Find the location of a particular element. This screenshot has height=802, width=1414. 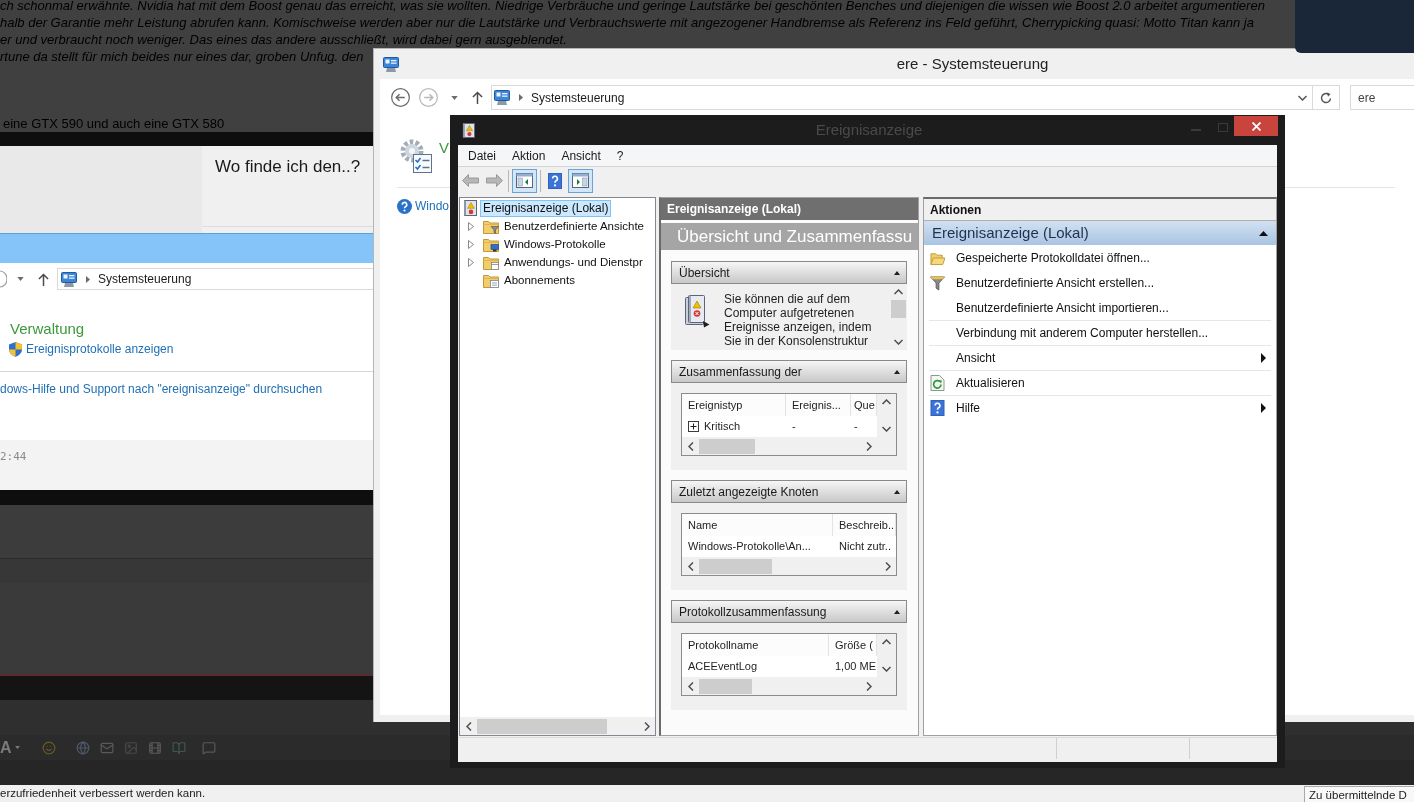

result-title: Verwaltung is located at coordinates (47, 329).